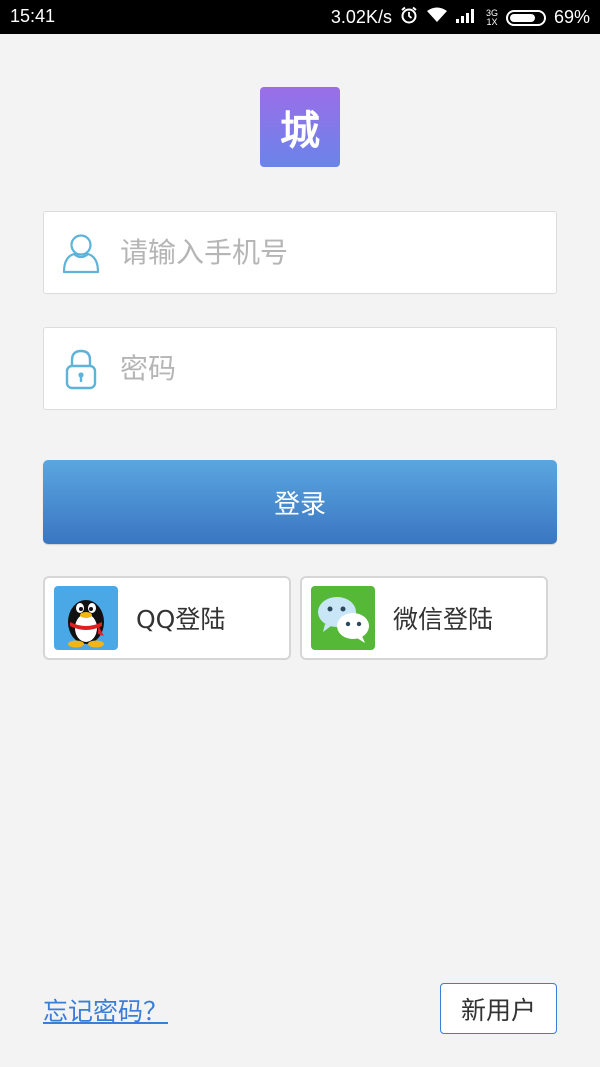  Describe the element at coordinates (498, 1008) in the screenshot. I see `new-user-button: 新用户` at that location.